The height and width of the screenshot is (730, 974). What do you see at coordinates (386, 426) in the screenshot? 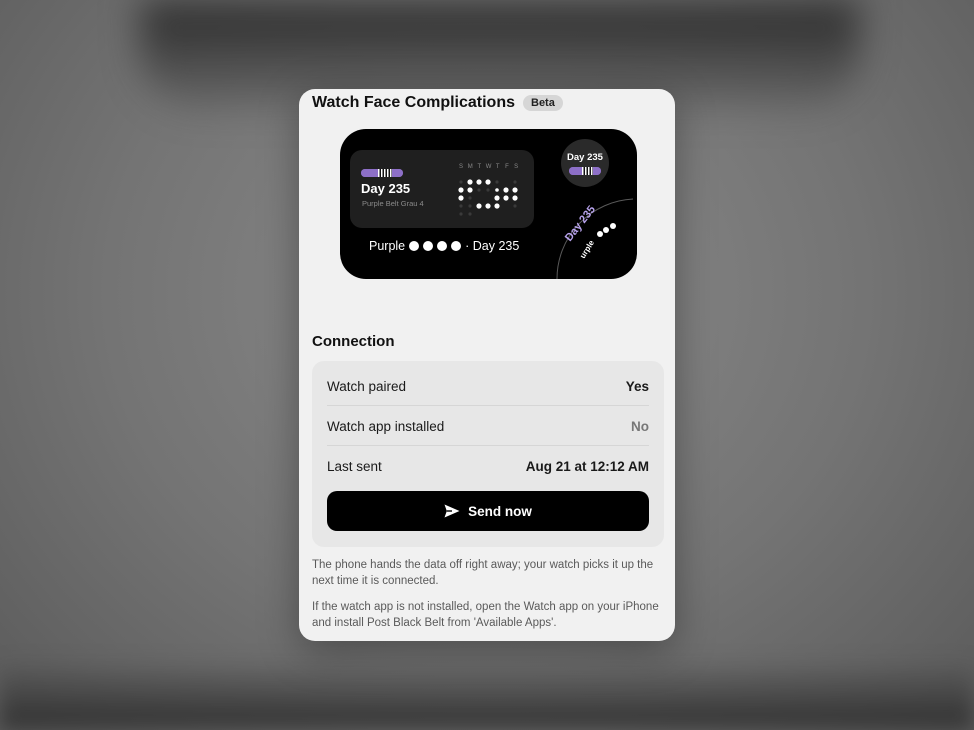
I see `row-label: Watch app installed` at bounding box center [386, 426].